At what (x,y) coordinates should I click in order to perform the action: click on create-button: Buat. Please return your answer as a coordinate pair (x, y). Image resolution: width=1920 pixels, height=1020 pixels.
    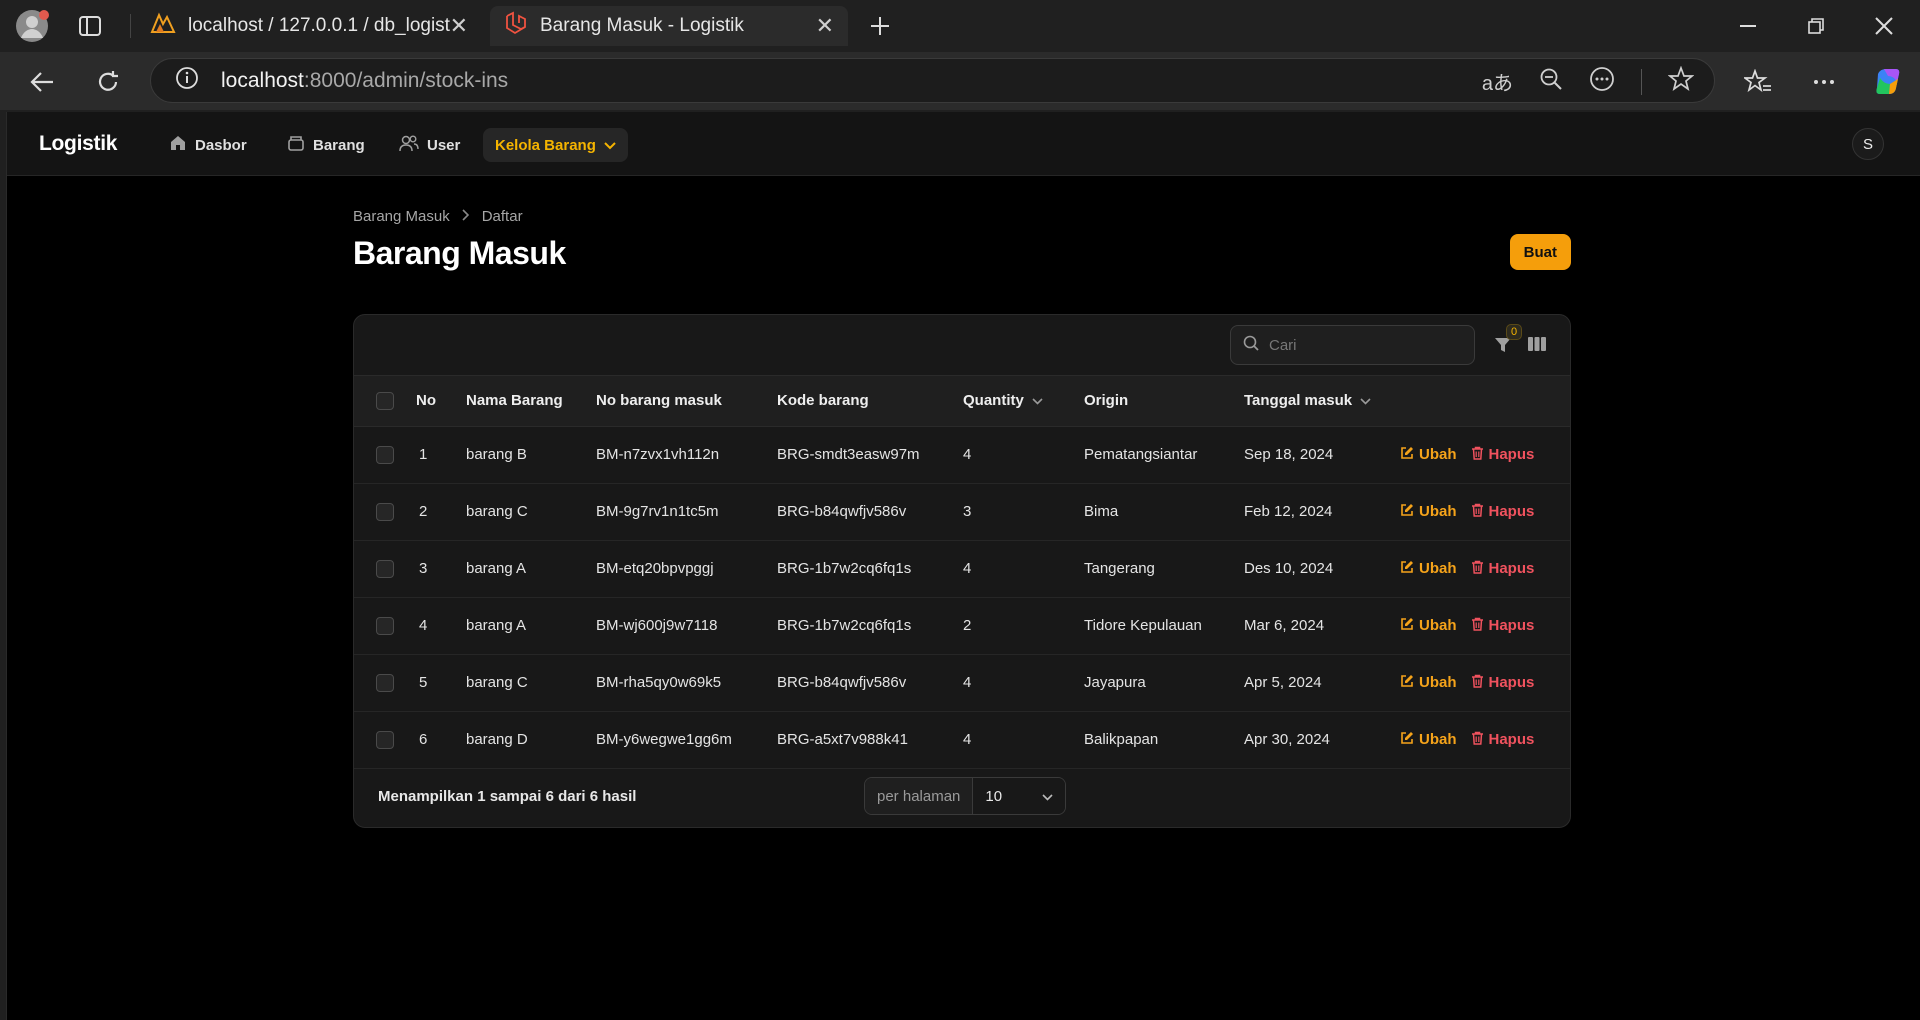
    Looking at the image, I should click on (1540, 252).